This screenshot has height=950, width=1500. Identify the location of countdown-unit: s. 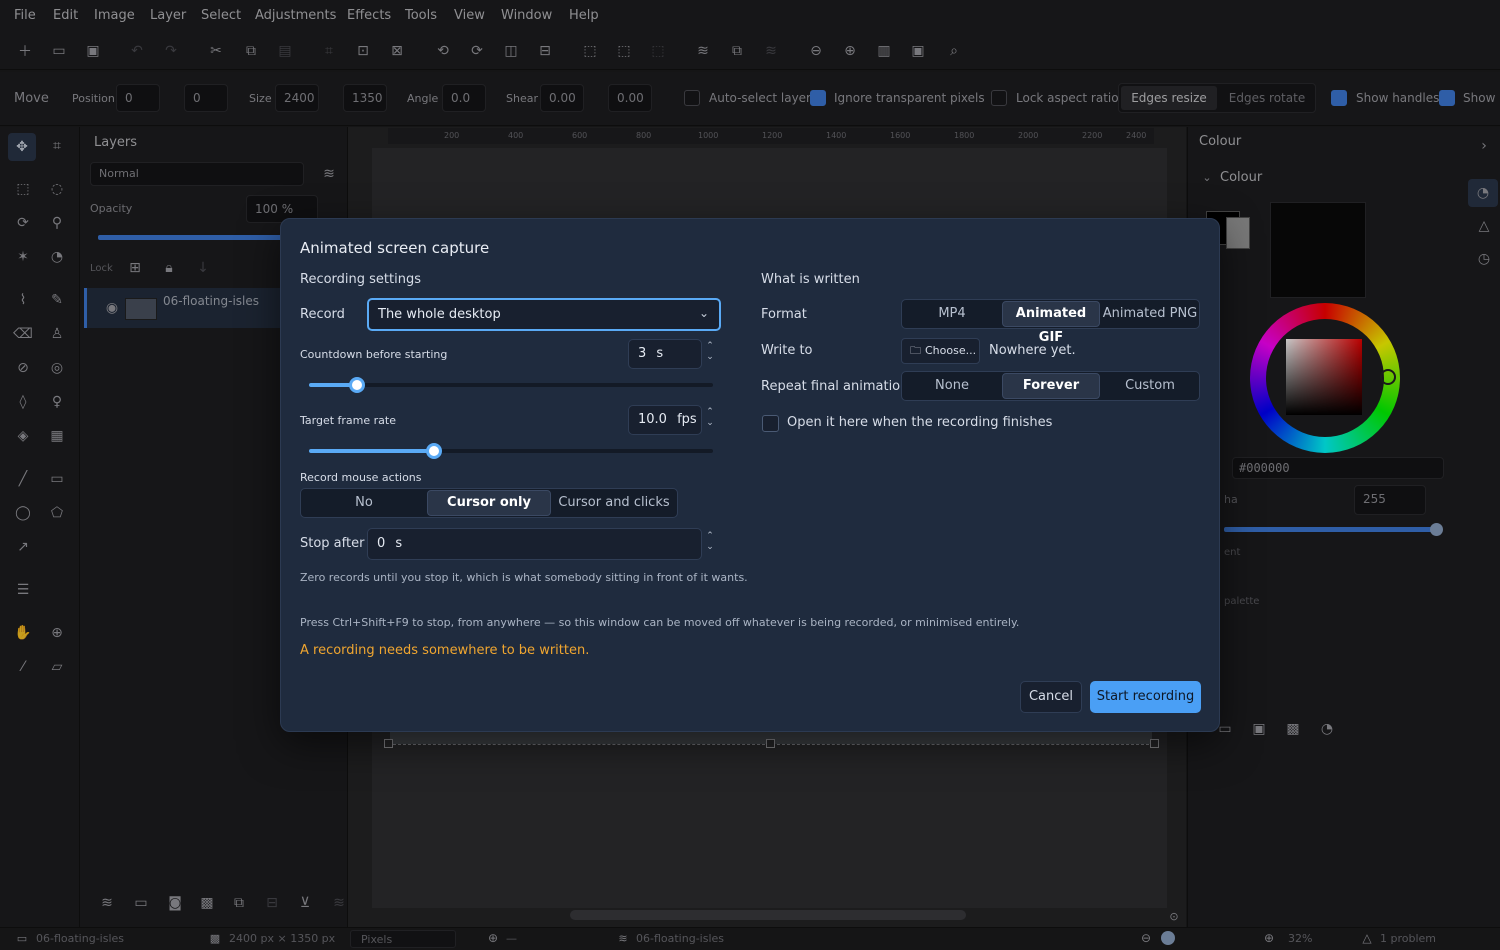
(660, 353).